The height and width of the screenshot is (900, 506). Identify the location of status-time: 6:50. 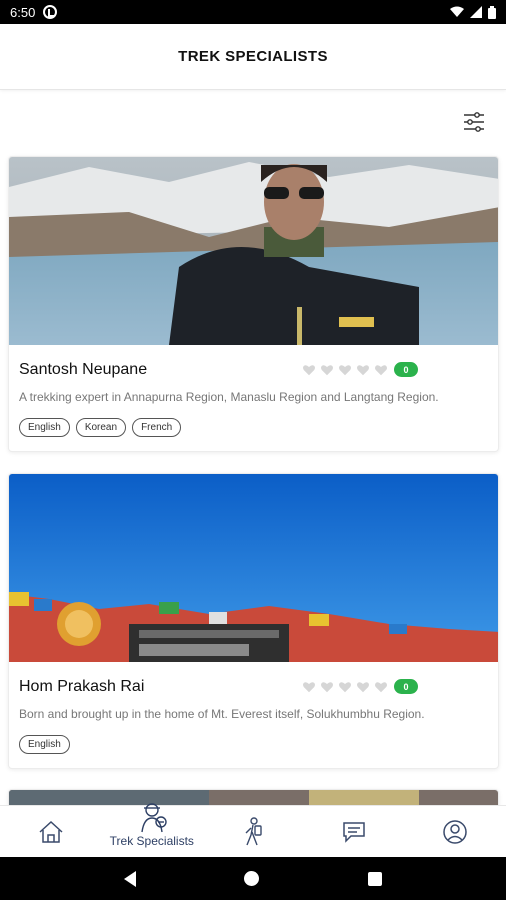
(23, 12).